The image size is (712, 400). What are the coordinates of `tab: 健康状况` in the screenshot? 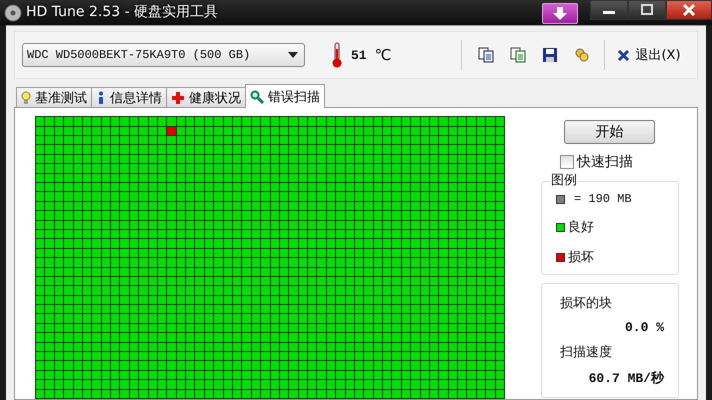 It's located at (206, 97).